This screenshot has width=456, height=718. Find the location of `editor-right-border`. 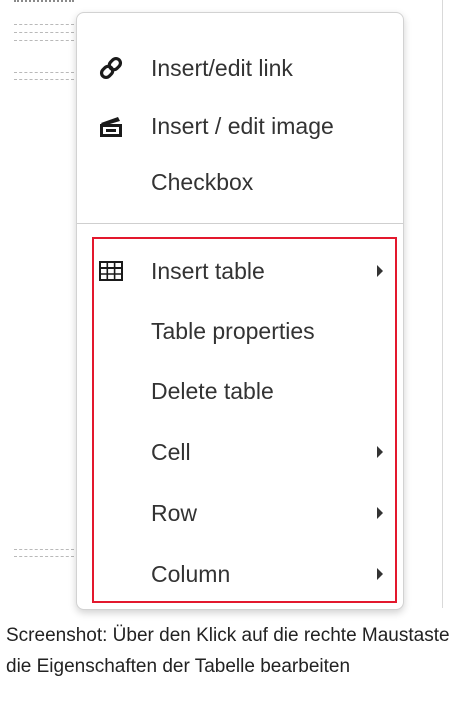

editor-right-border is located at coordinates (442, 304).